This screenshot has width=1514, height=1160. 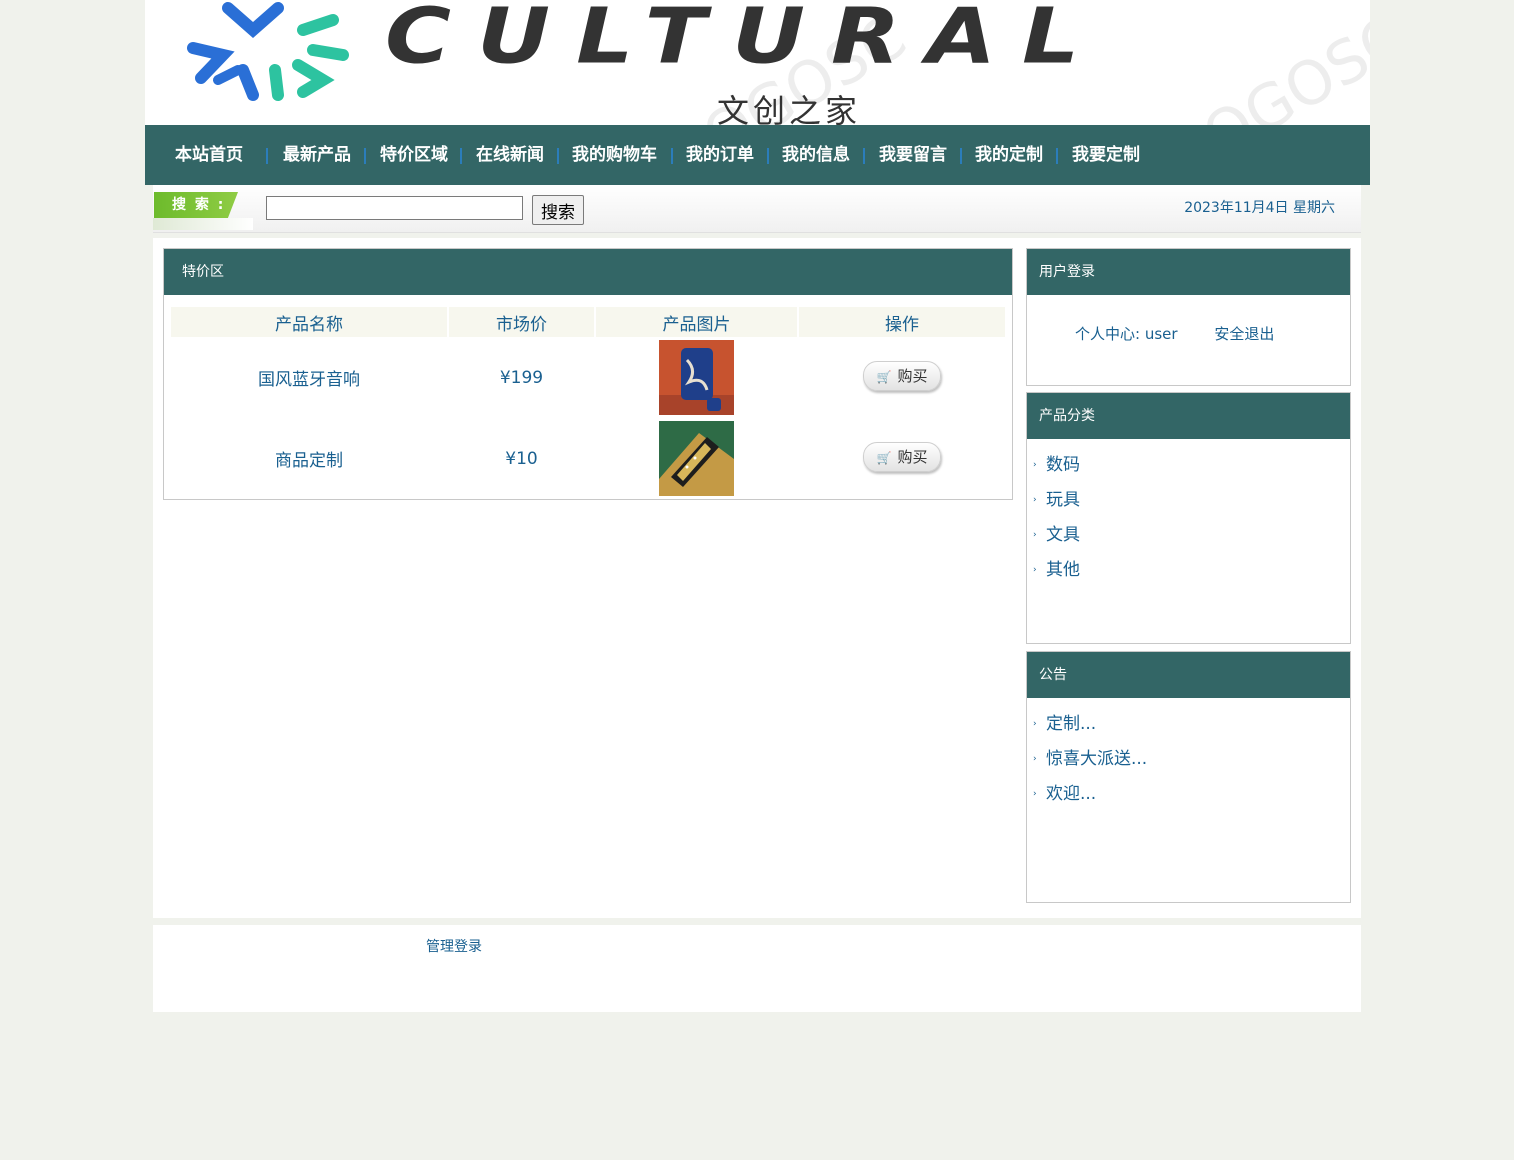 What do you see at coordinates (1267, 63) in the screenshot?
I see `watermark: LOGOSC` at bounding box center [1267, 63].